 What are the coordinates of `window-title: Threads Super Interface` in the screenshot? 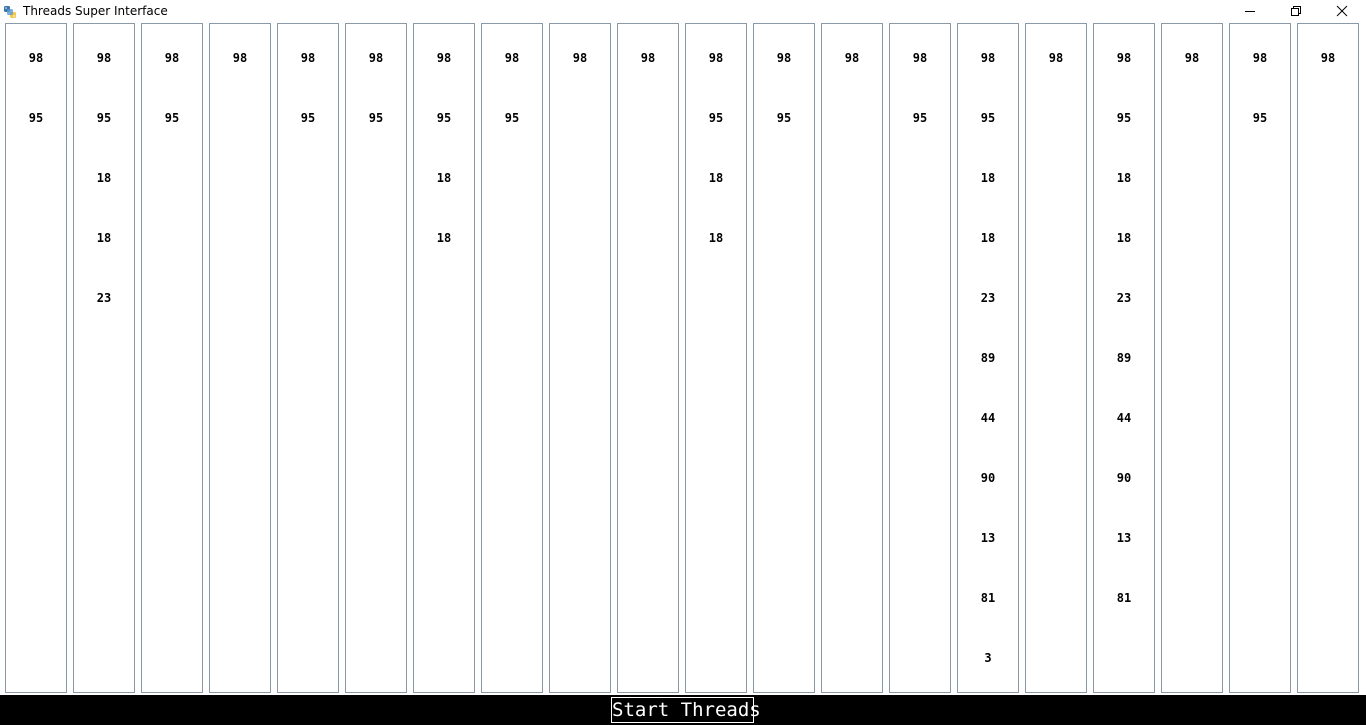 It's located at (95, 11).